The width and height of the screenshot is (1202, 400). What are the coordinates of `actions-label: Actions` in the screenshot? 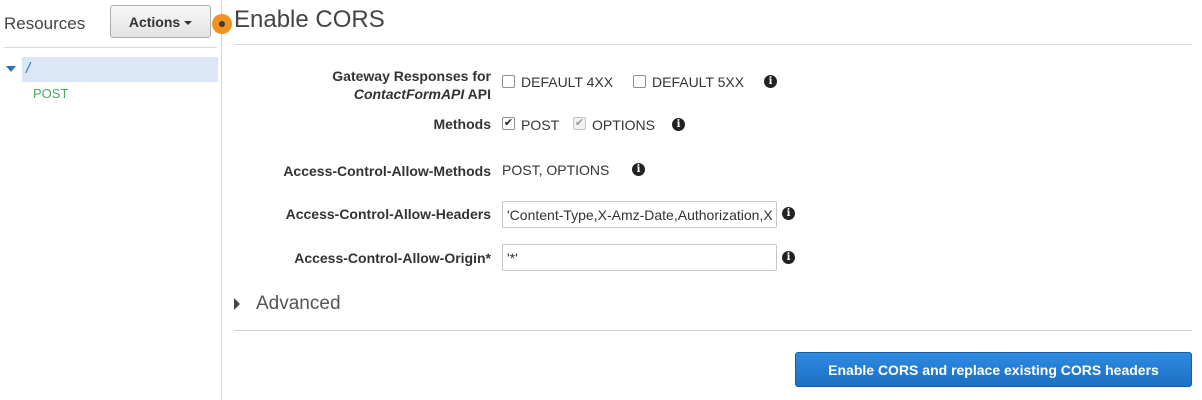 It's located at (154, 21).